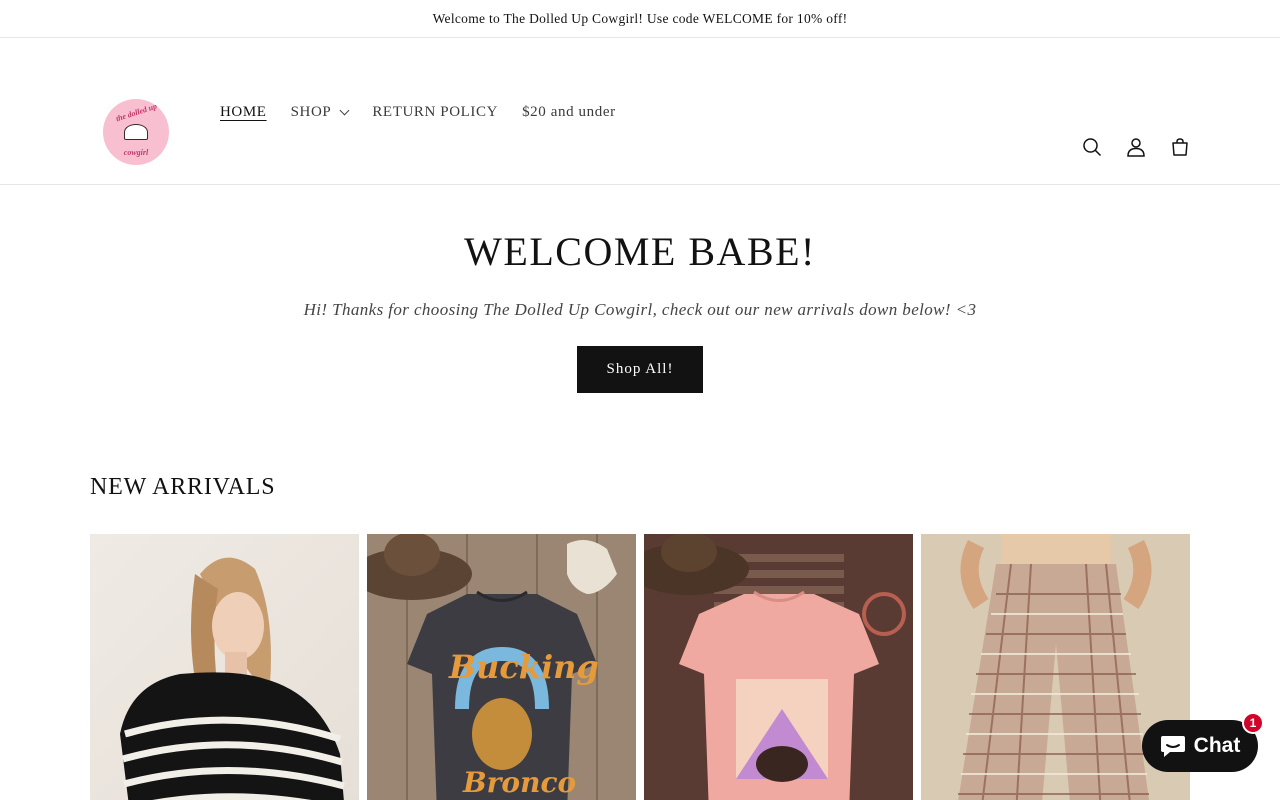 The image size is (1280, 800). I want to click on nav-item-label: HOME, so click(243, 111).